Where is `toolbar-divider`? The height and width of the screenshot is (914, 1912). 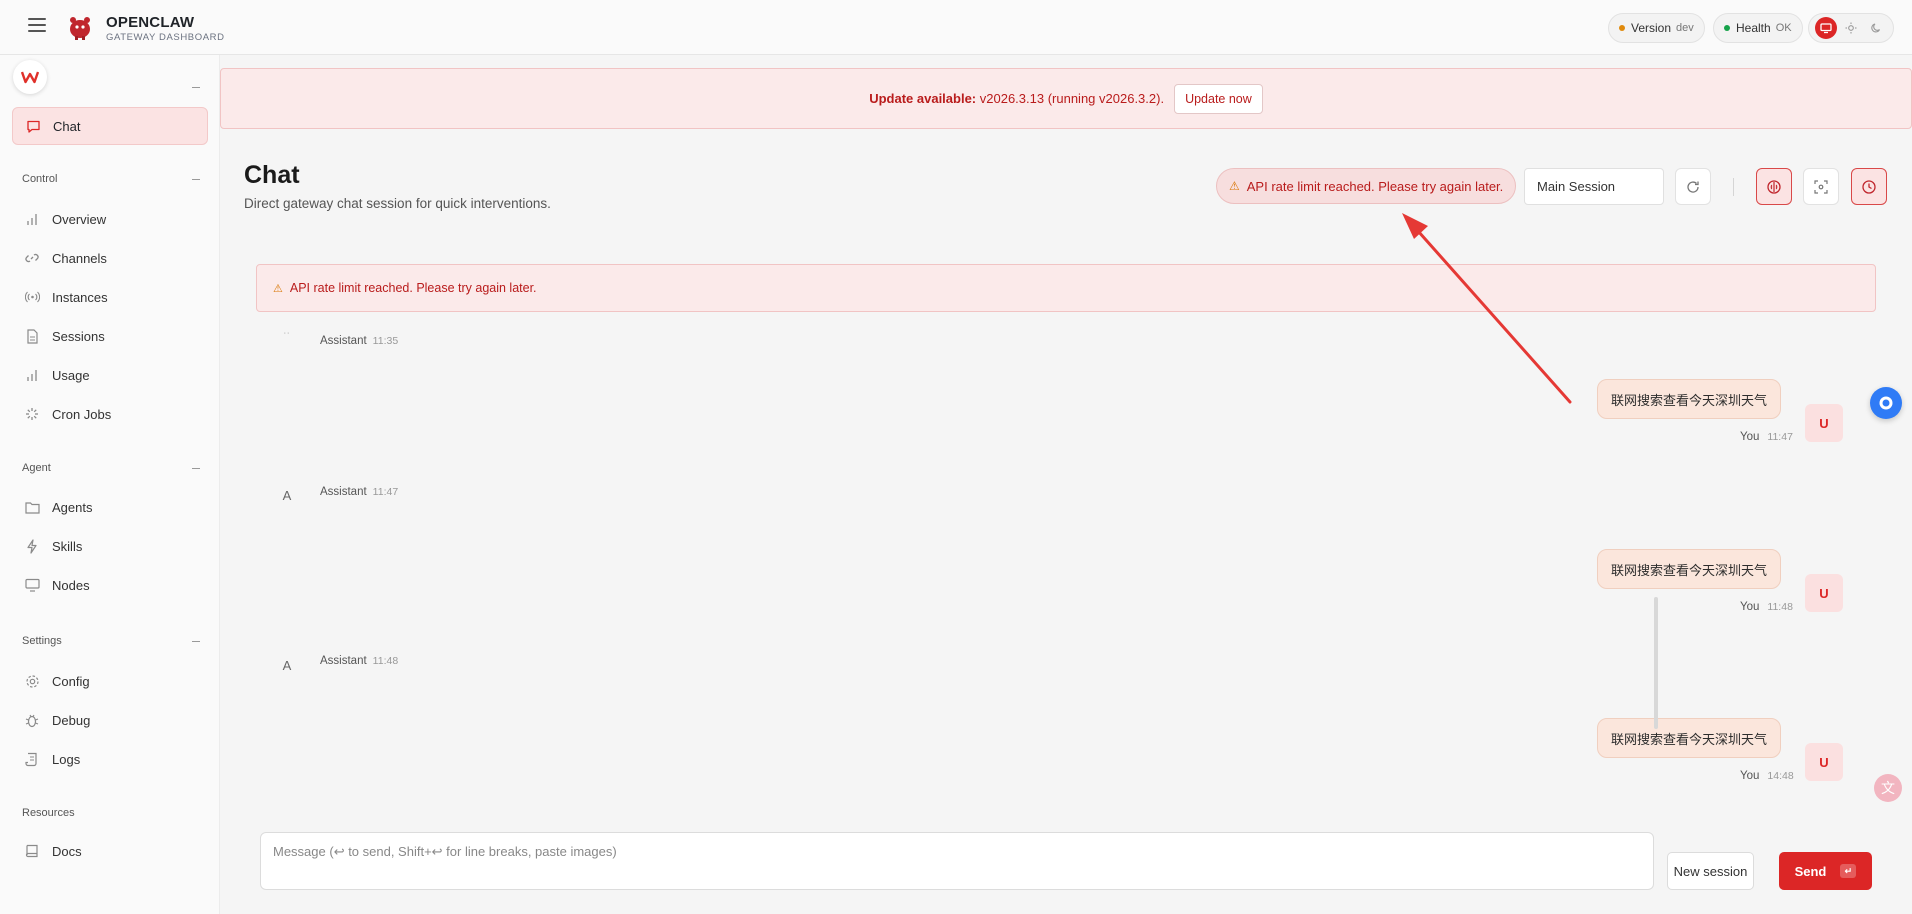
toolbar-divider is located at coordinates (1733, 187).